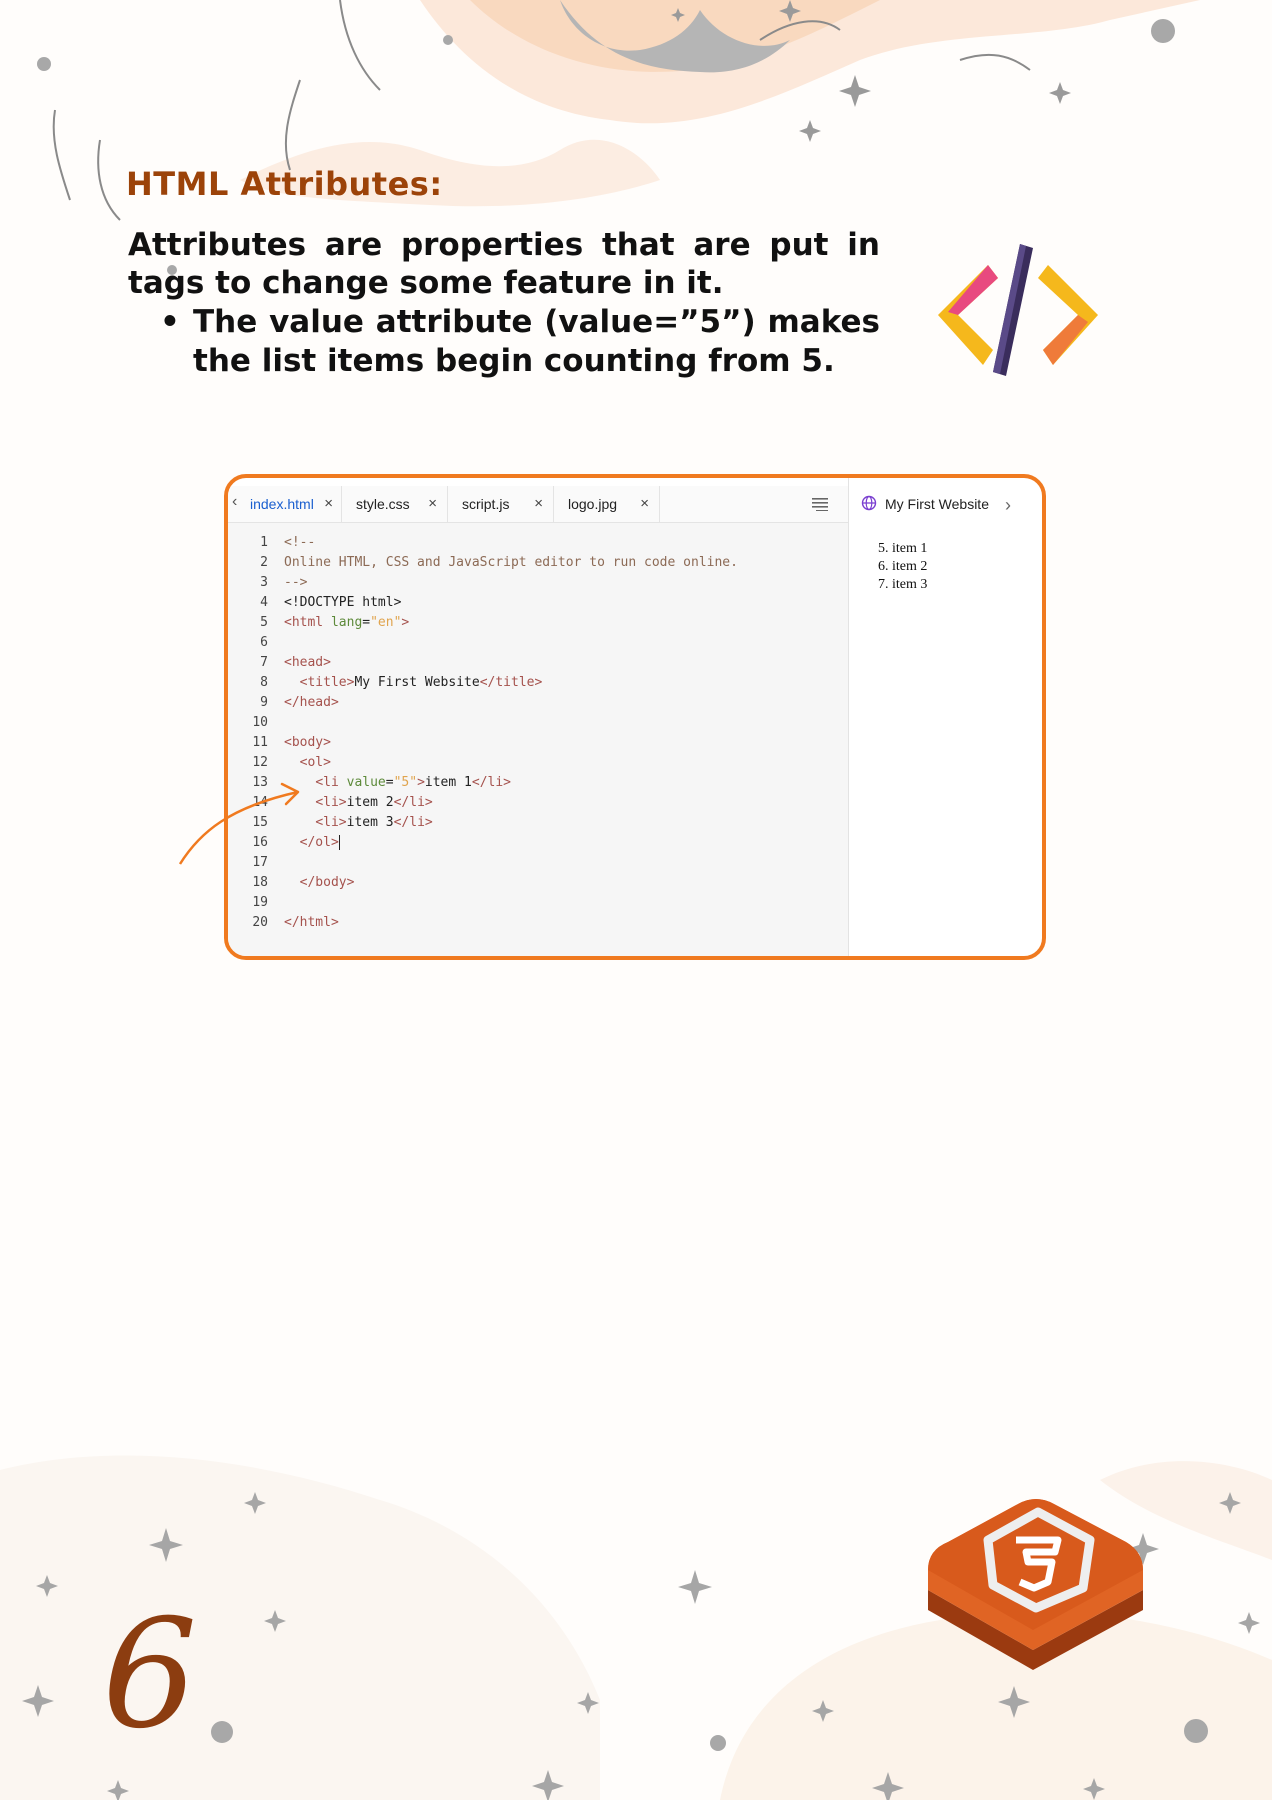 The width and height of the screenshot is (1272, 1800). Describe the element at coordinates (303, 882) in the screenshot. I see `code-line: 18 </body>` at that location.